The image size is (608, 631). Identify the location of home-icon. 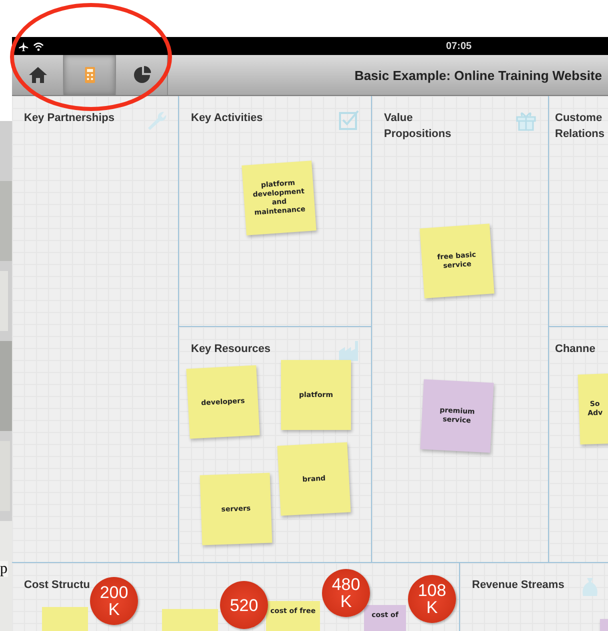
(38, 75).